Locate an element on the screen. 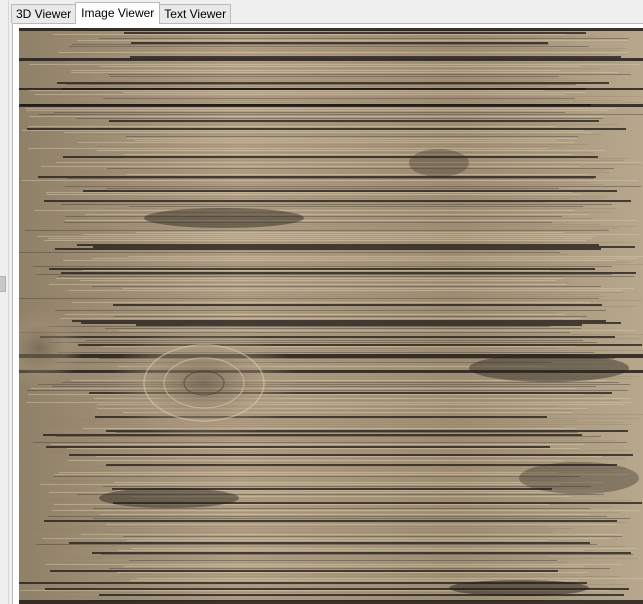 This screenshot has height=604, width=643. tab-3d-viewer: 3D Viewer is located at coordinates (44, 13).